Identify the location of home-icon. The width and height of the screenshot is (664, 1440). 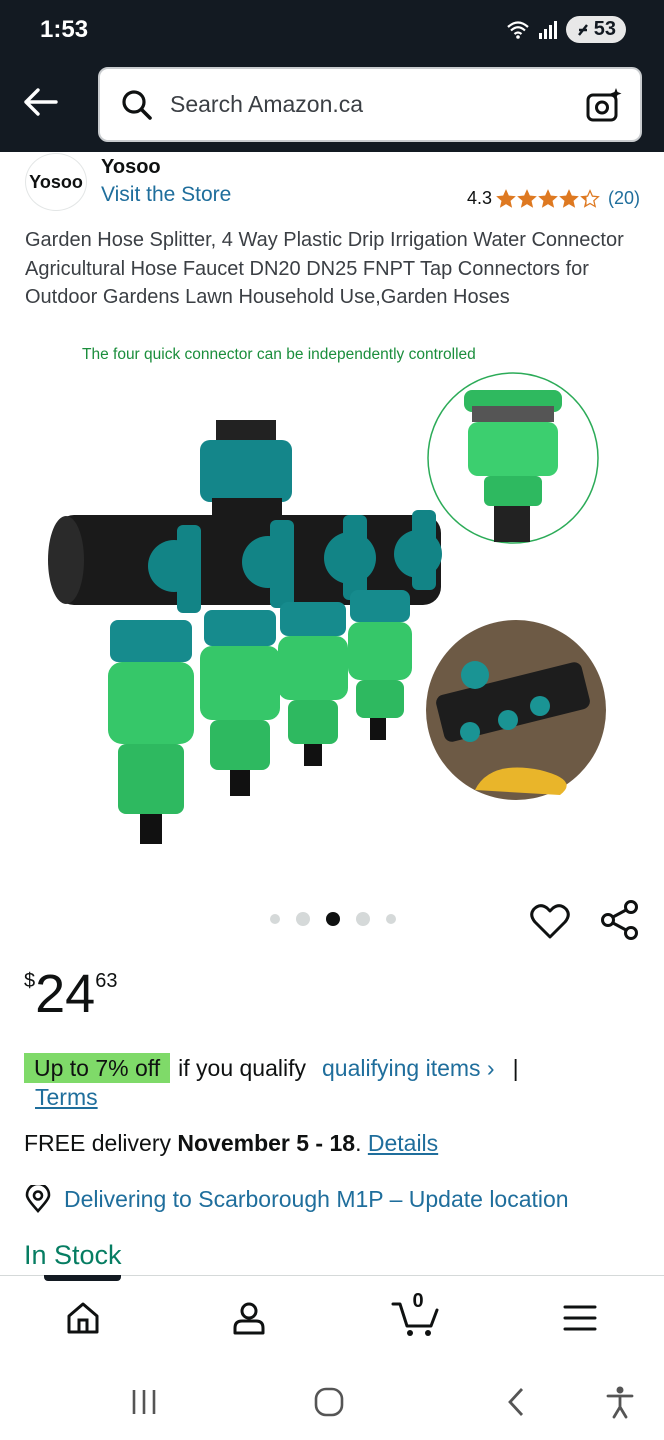
(83, 1318).